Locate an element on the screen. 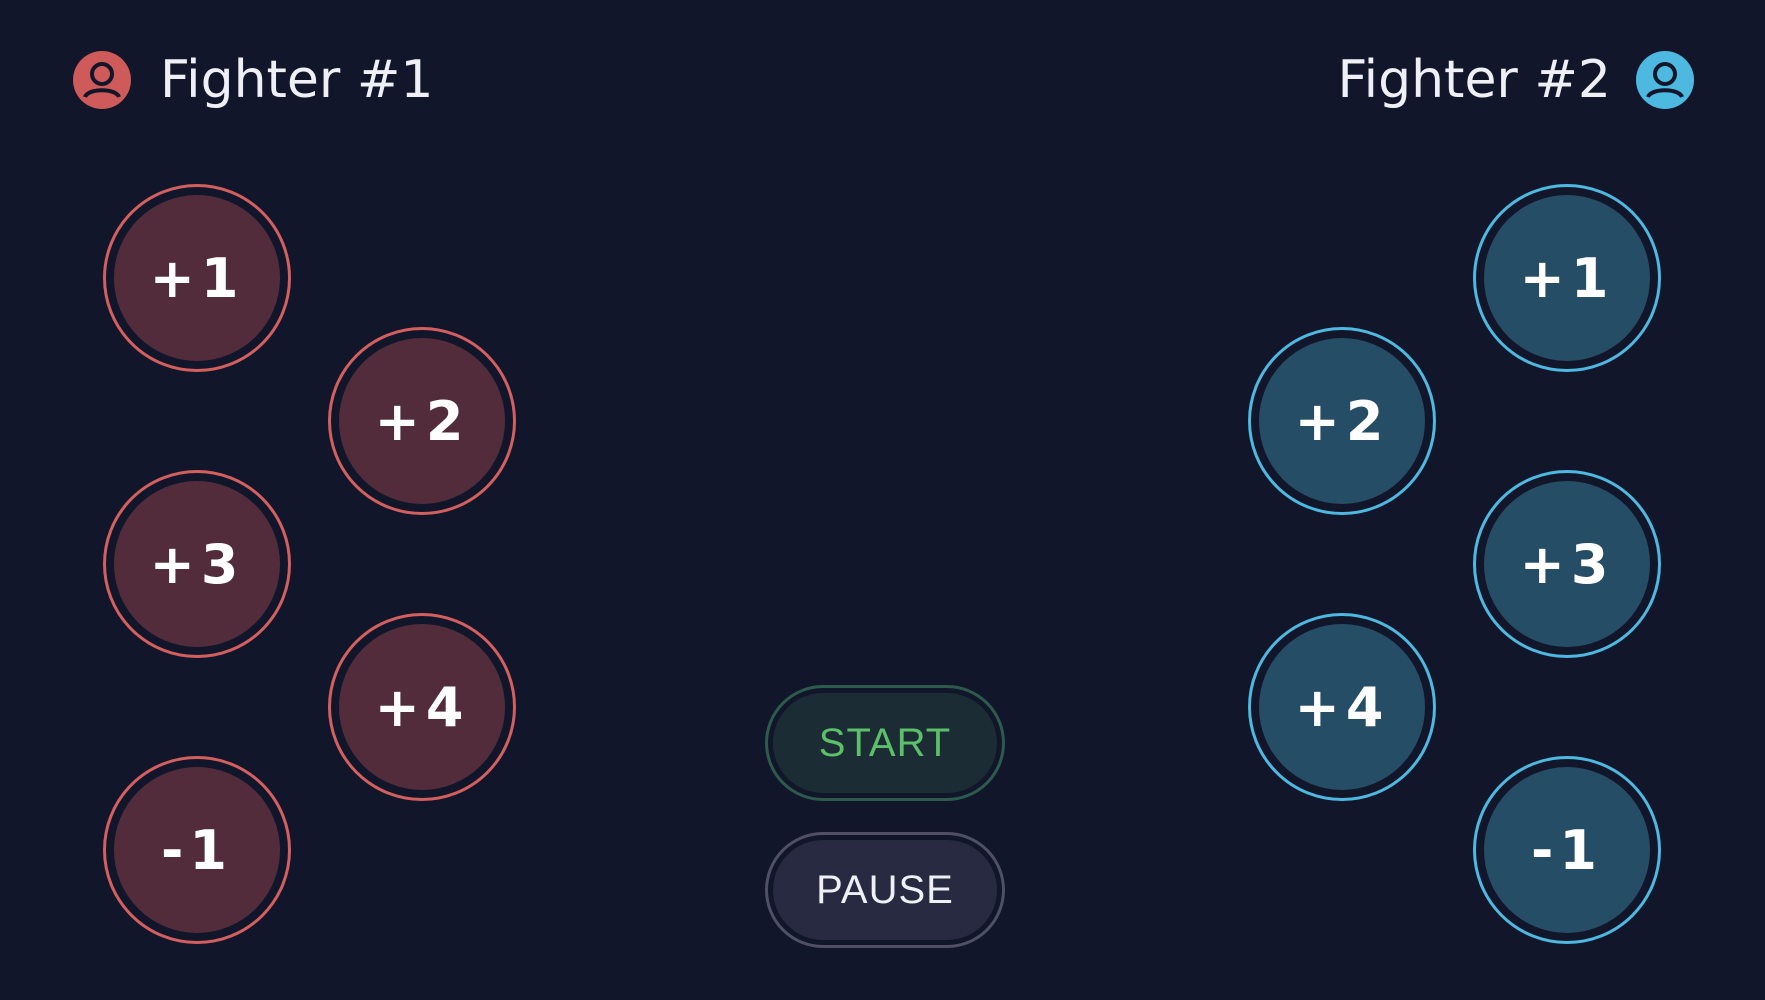  fighter1-header: Fighter #1 is located at coordinates (252, 80).